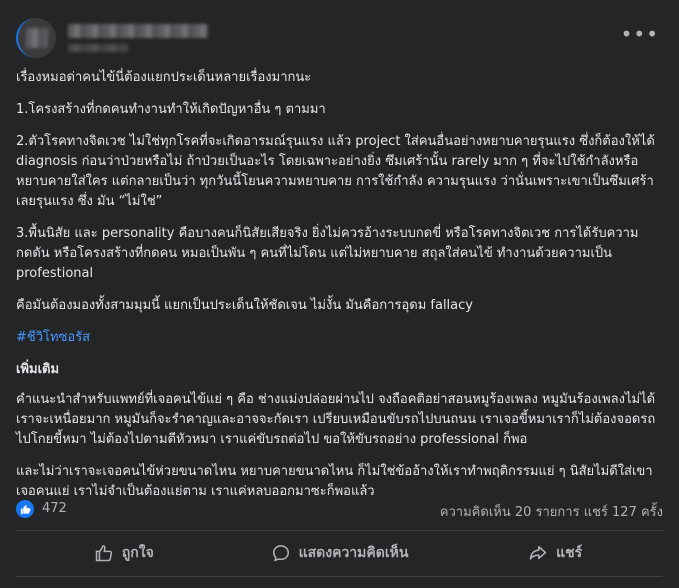 This screenshot has width=679, height=588. I want to click on comment-label: แสดงความคิดเห็น, so click(353, 553).